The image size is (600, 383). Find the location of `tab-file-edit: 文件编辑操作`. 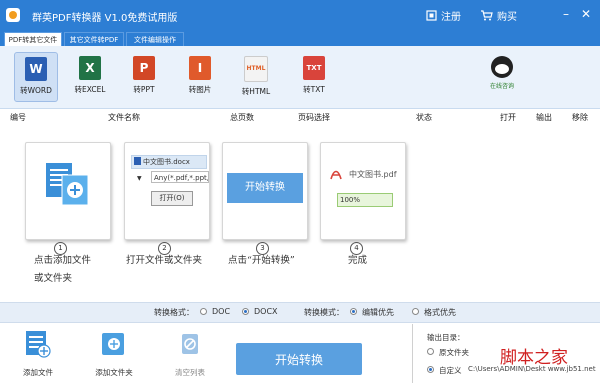

tab-file-edit: 文件编辑操作 is located at coordinates (155, 39).